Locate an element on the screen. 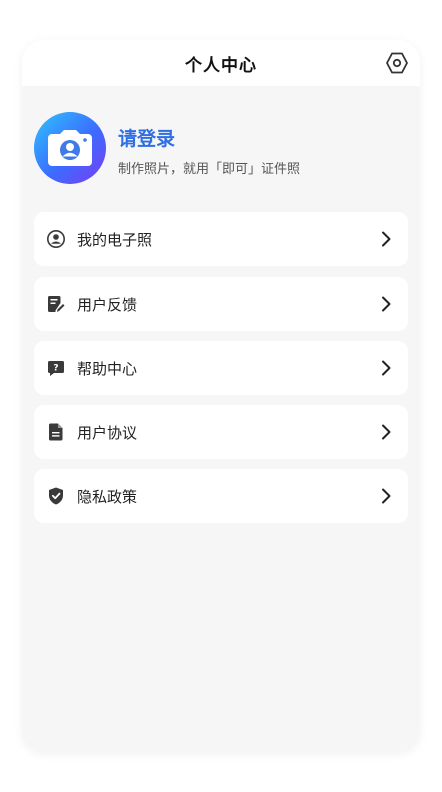 Image resolution: width=442 pixels, height=792 pixels. menu-item-label: 隐私政策 is located at coordinates (107, 496).